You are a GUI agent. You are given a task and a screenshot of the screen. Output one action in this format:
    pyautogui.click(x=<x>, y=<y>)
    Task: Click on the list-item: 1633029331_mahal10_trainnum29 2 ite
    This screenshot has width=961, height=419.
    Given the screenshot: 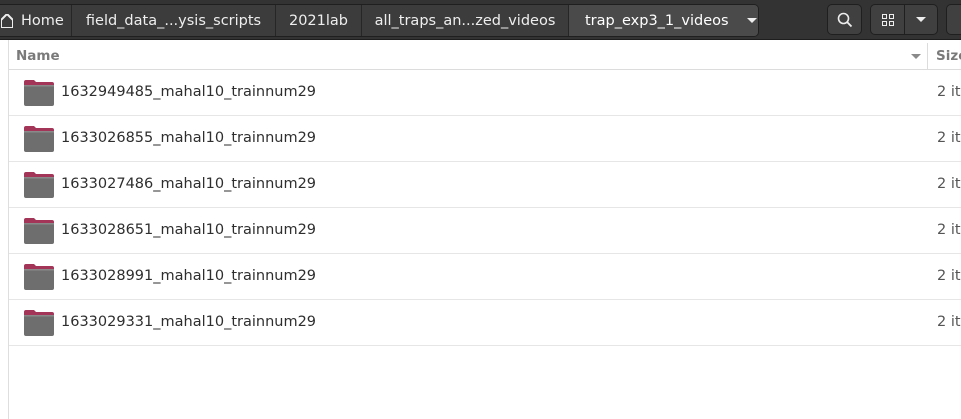 What is the action you would take?
    pyautogui.click(x=485, y=323)
    